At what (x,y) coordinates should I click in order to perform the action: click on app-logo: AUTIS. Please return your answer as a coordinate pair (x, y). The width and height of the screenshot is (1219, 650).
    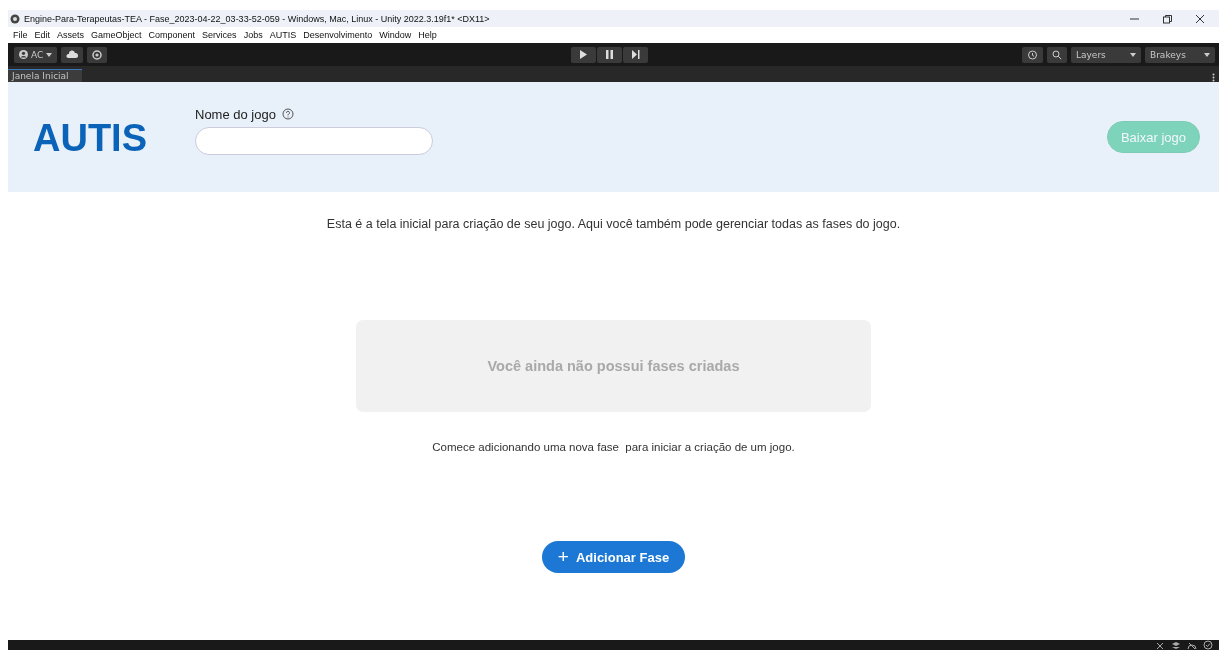
    Looking at the image, I should click on (90, 138).